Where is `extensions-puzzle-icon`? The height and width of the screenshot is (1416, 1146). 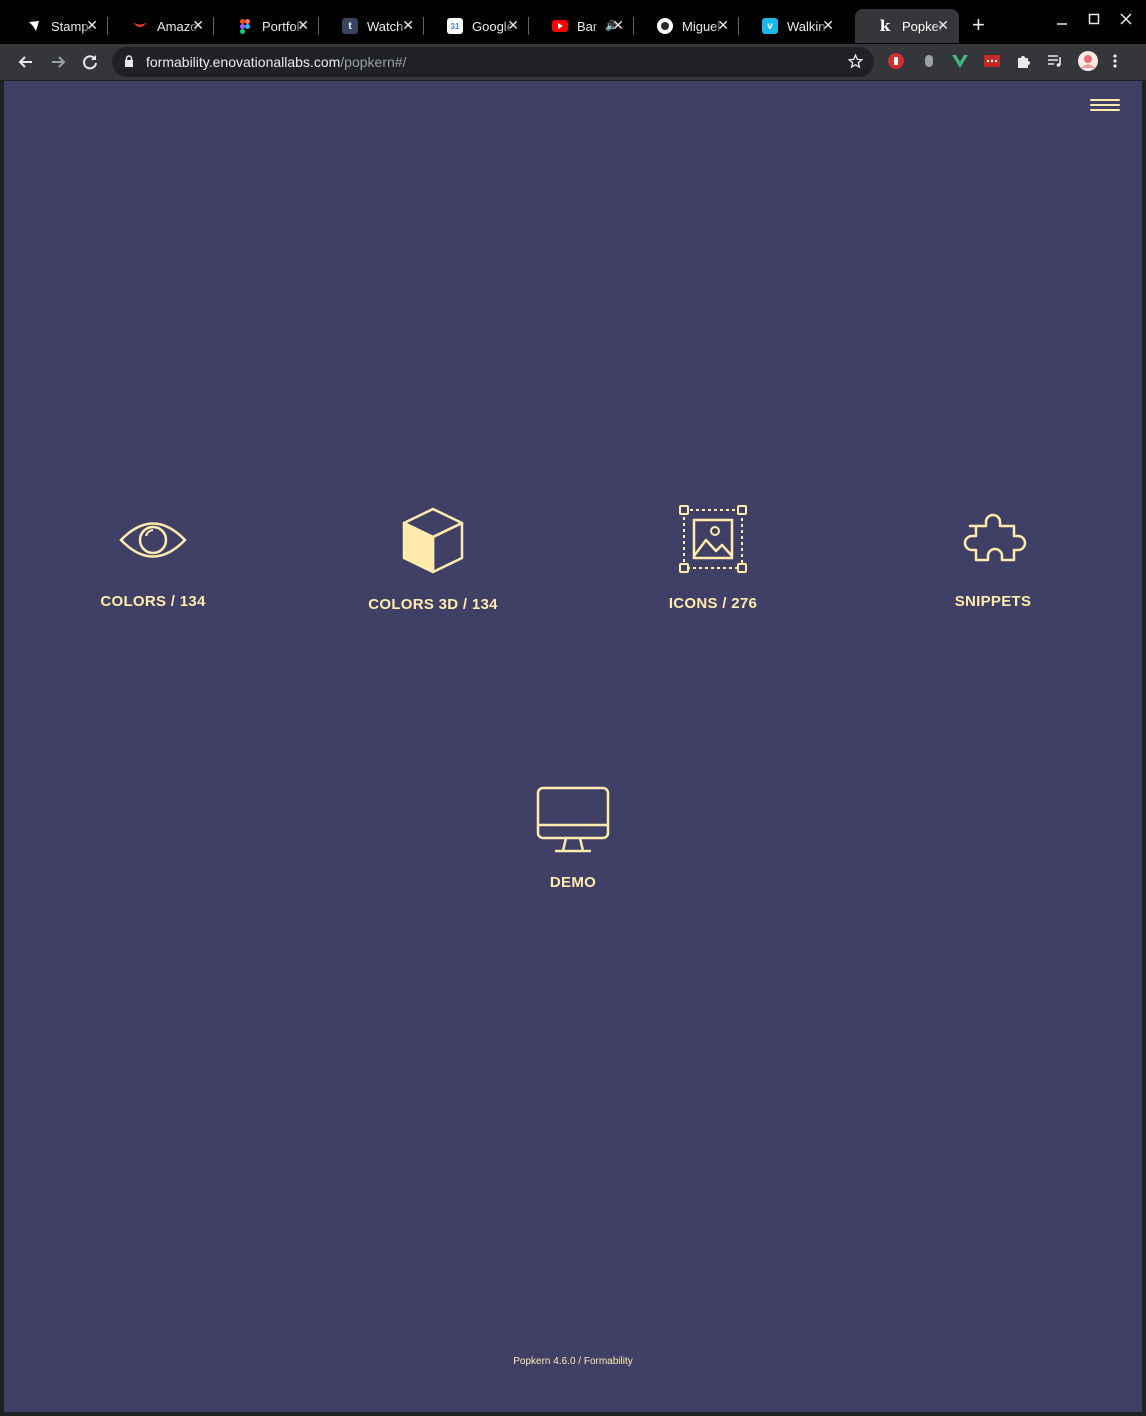
extensions-puzzle-icon is located at coordinates (1024, 61).